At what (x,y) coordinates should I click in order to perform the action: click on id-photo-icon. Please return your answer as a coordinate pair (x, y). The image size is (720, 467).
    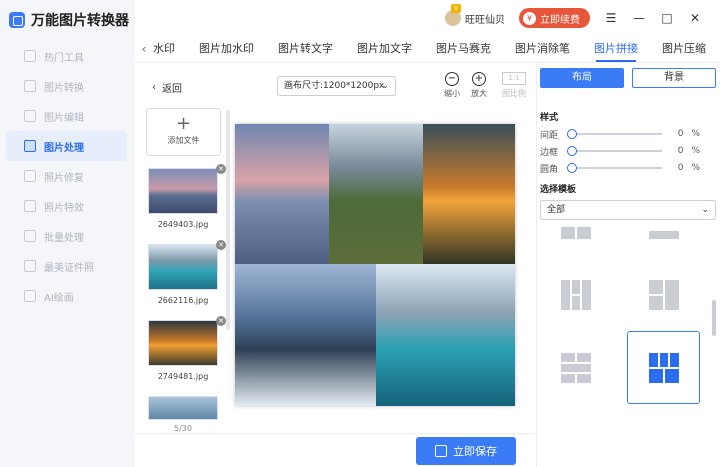
    Looking at the image, I should click on (30, 266).